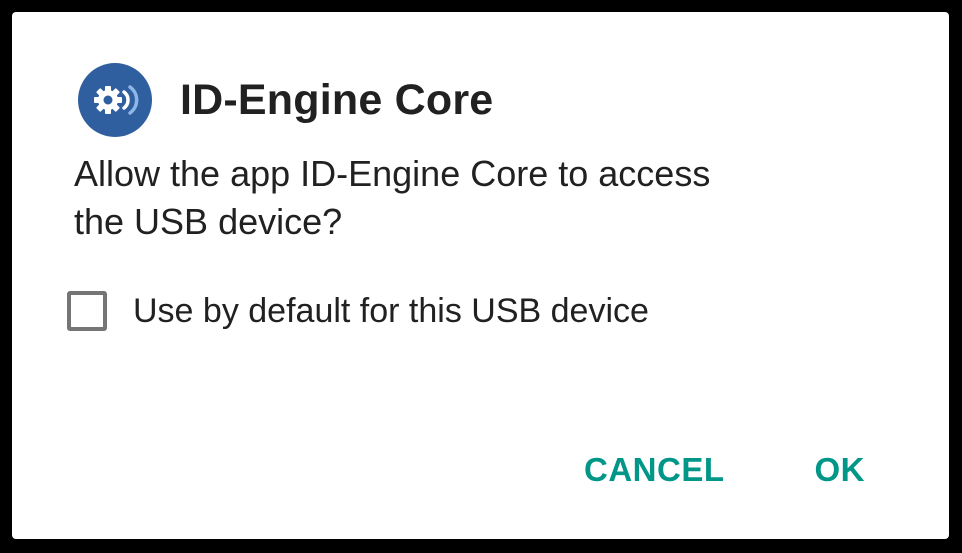 This screenshot has height=553, width=962. I want to click on cancel-button: CANCEL, so click(654, 470).